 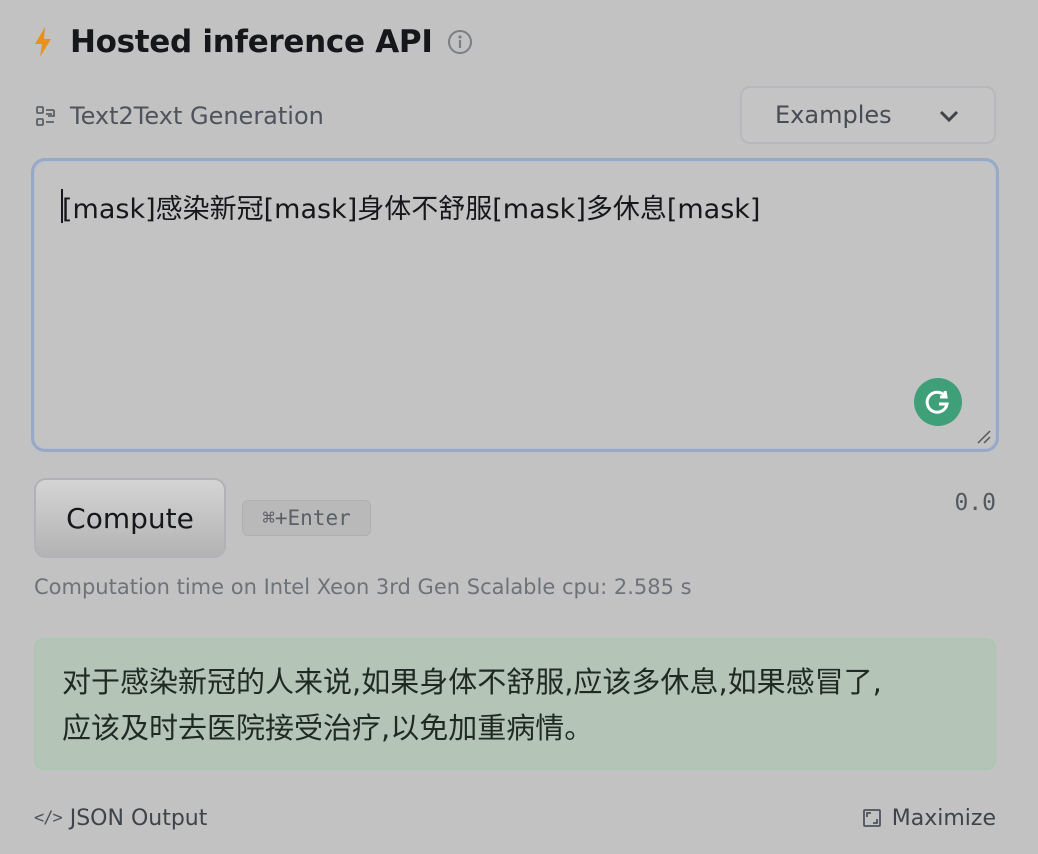 I want to click on task-type: Text2Text Generation, so click(x=179, y=116).